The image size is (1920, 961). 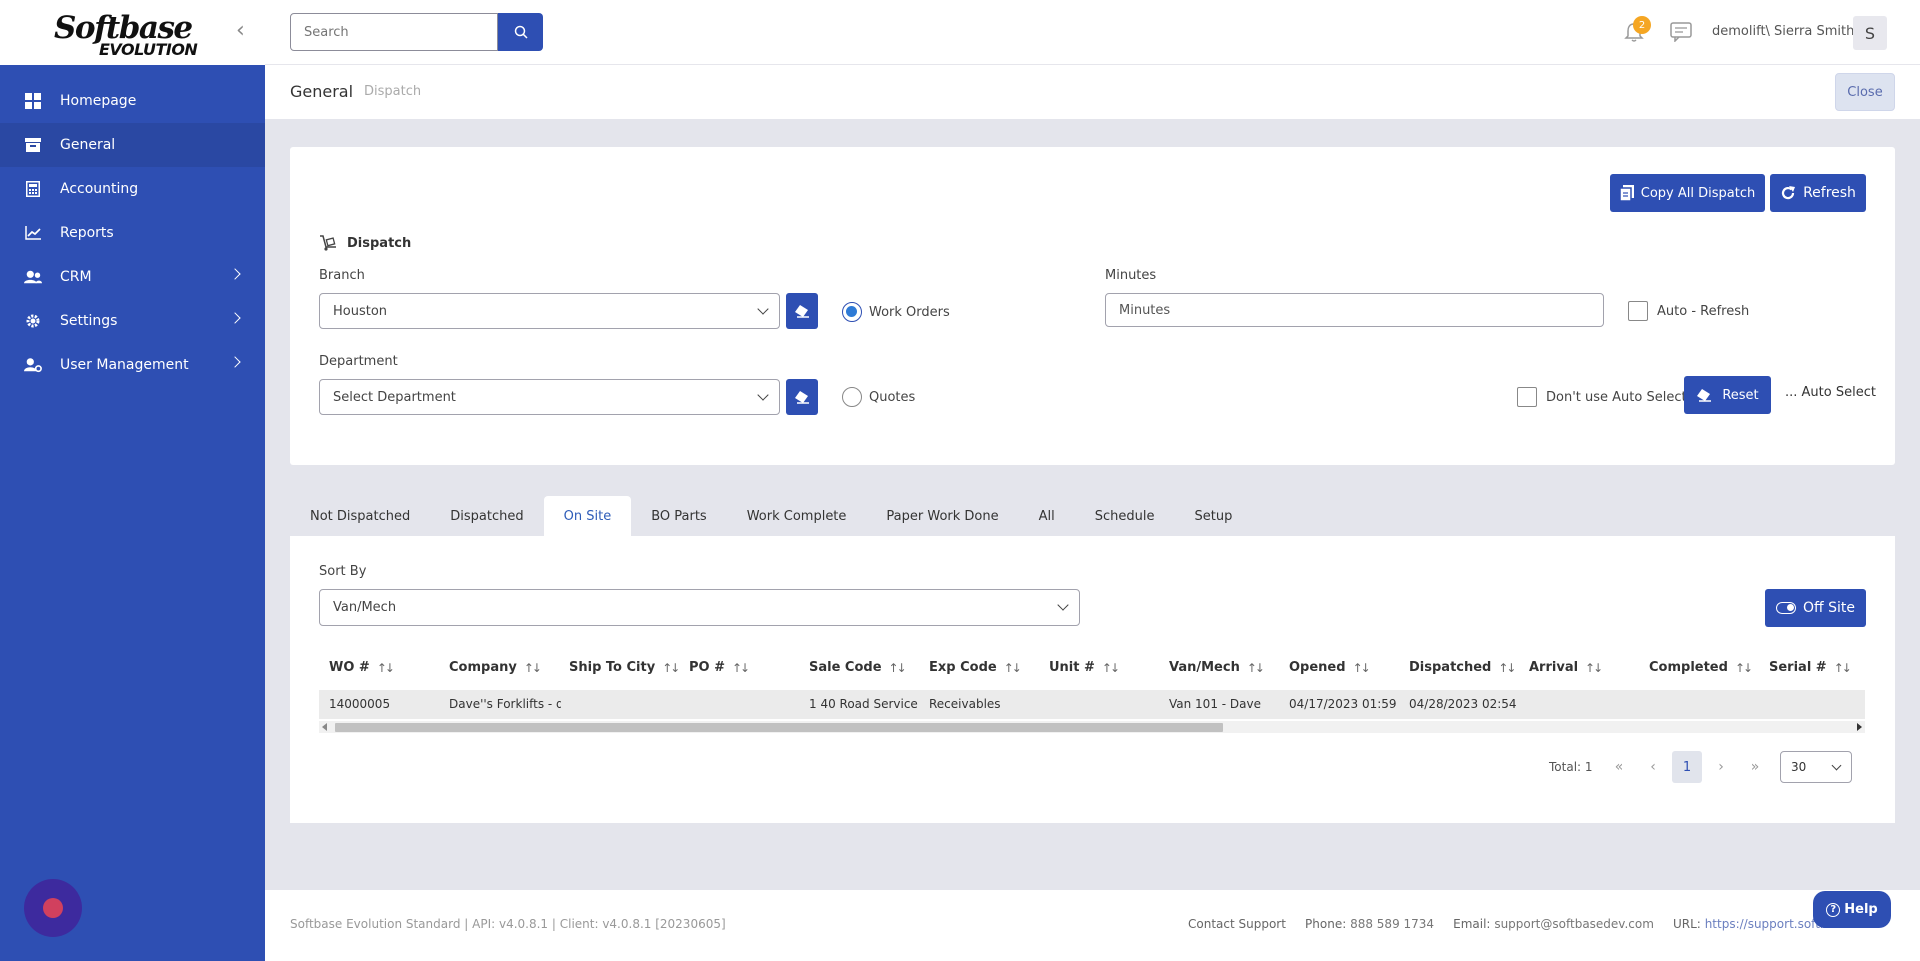 What do you see at coordinates (612, 667) in the screenshot?
I see `column-label: Ship To City` at bounding box center [612, 667].